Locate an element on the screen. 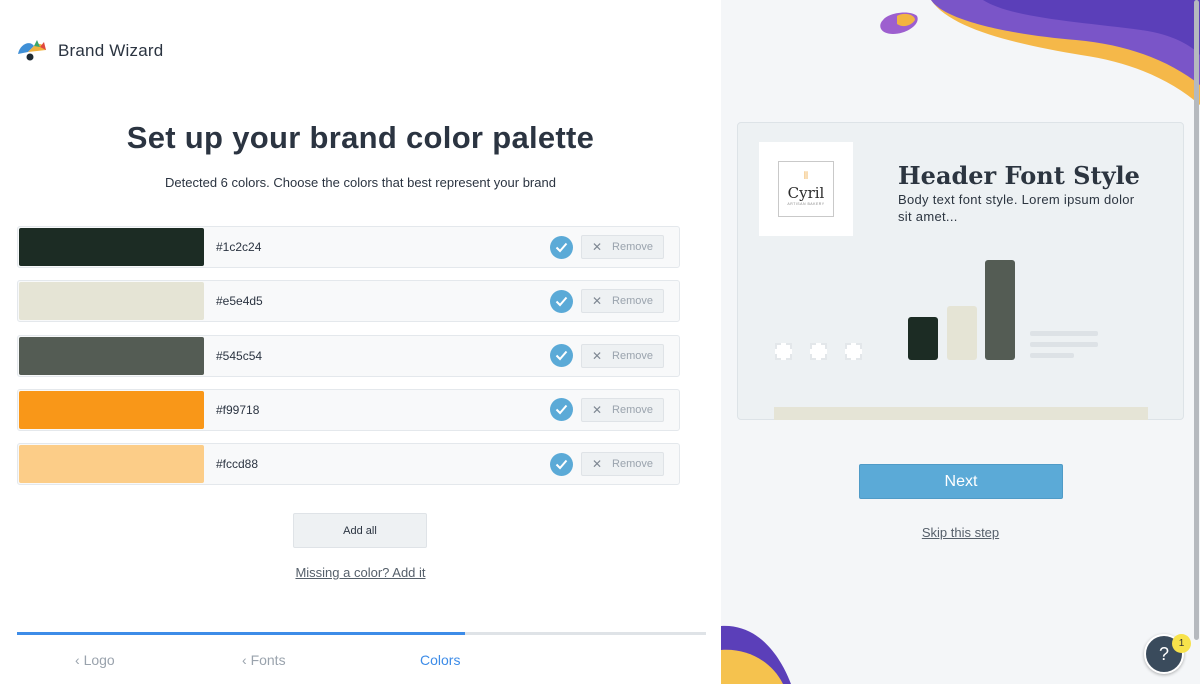 The height and width of the screenshot is (684, 1200). color-hex-value: #f99718 is located at coordinates (383, 410).